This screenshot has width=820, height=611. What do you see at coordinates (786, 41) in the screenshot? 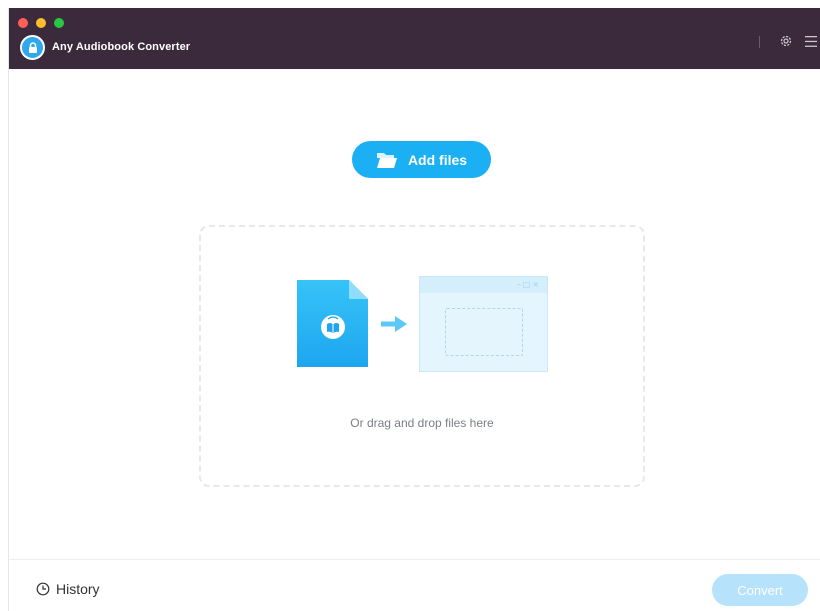
I see `settings-gear-icon` at bounding box center [786, 41].